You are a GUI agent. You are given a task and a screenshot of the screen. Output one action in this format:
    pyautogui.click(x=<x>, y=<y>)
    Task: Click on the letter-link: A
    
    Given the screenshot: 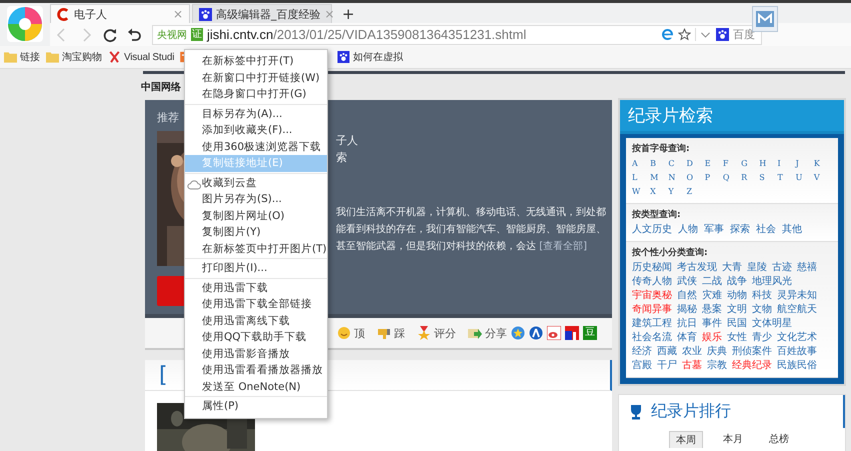 What is the action you would take?
    pyautogui.click(x=641, y=164)
    